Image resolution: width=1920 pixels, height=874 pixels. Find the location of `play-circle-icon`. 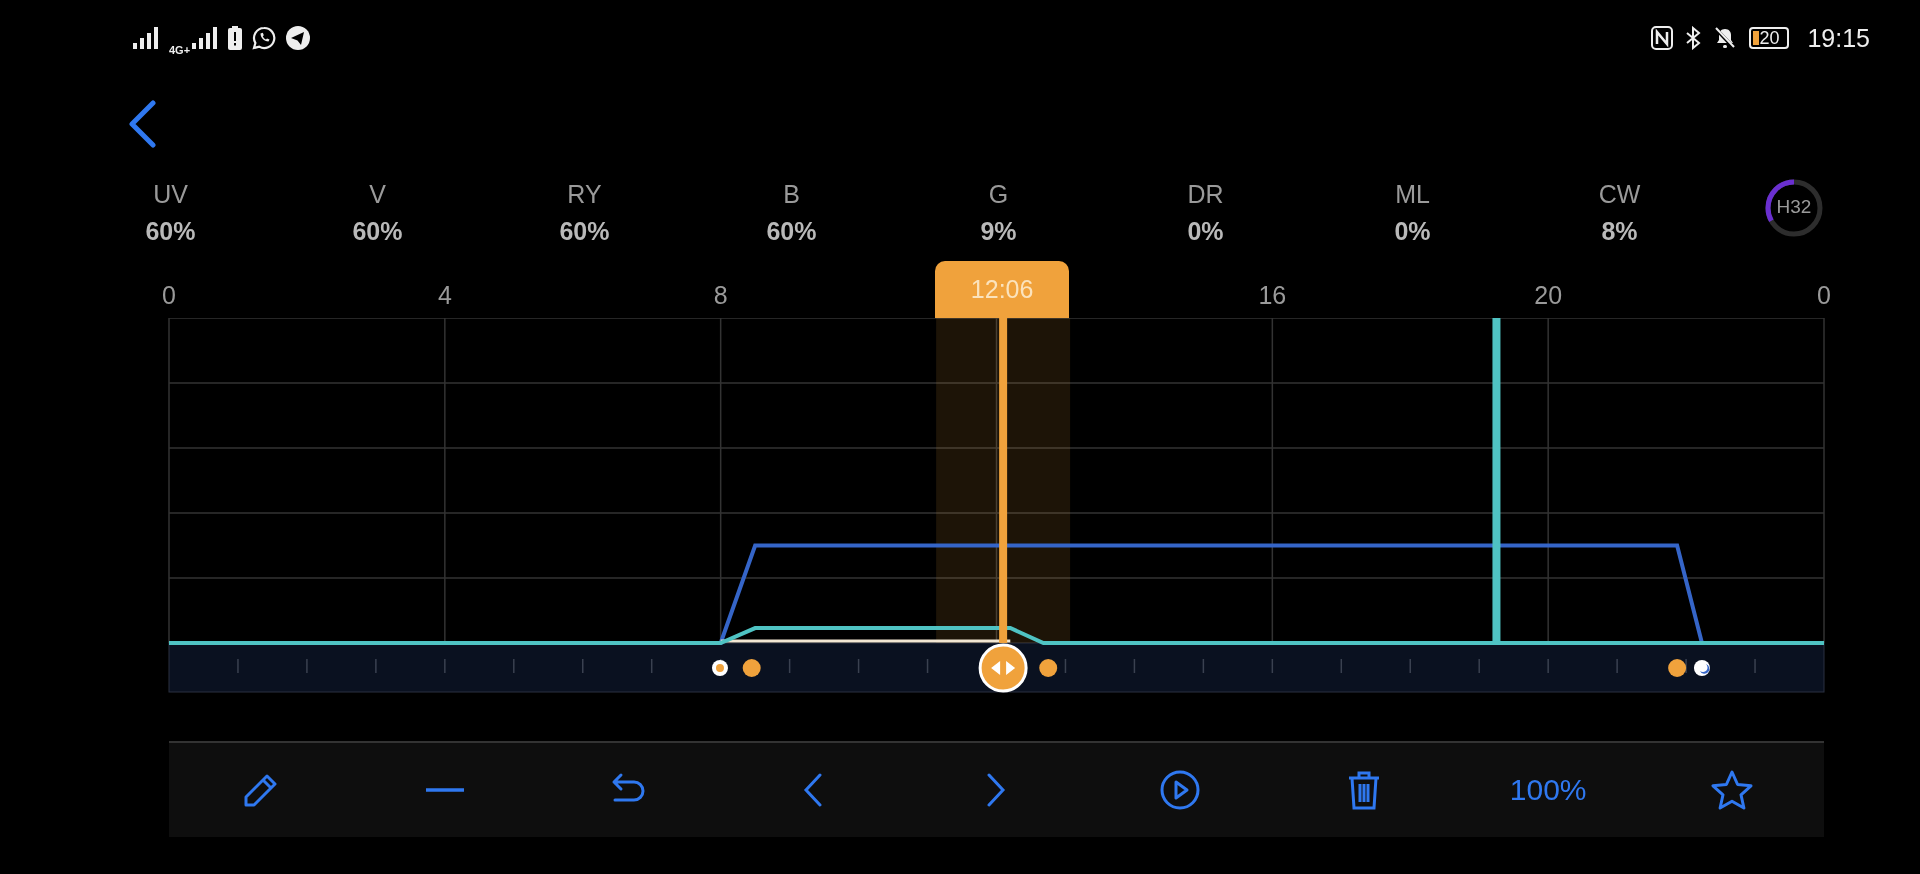

play-circle-icon is located at coordinates (1180, 790).